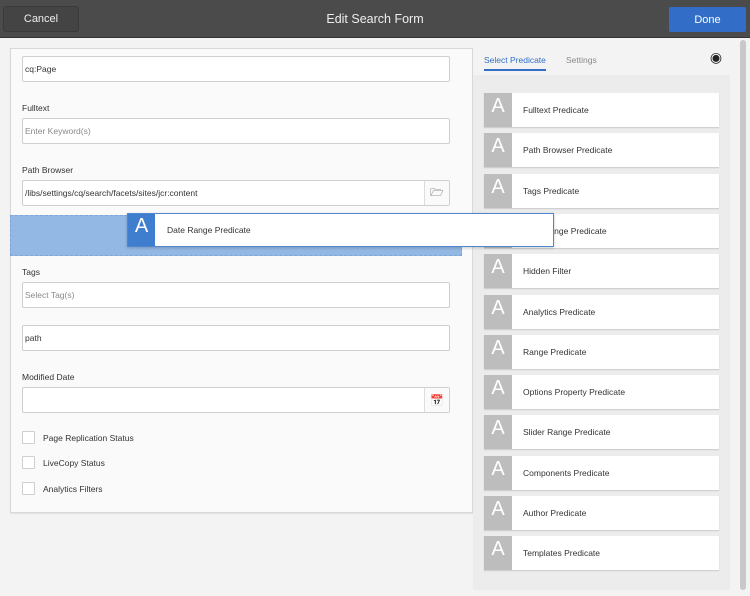 This screenshot has width=750, height=596. What do you see at coordinates (568, 150) in the screenshot?
I see `predicate-label: Path Browser Predicate` at bounding box center [568, 150].